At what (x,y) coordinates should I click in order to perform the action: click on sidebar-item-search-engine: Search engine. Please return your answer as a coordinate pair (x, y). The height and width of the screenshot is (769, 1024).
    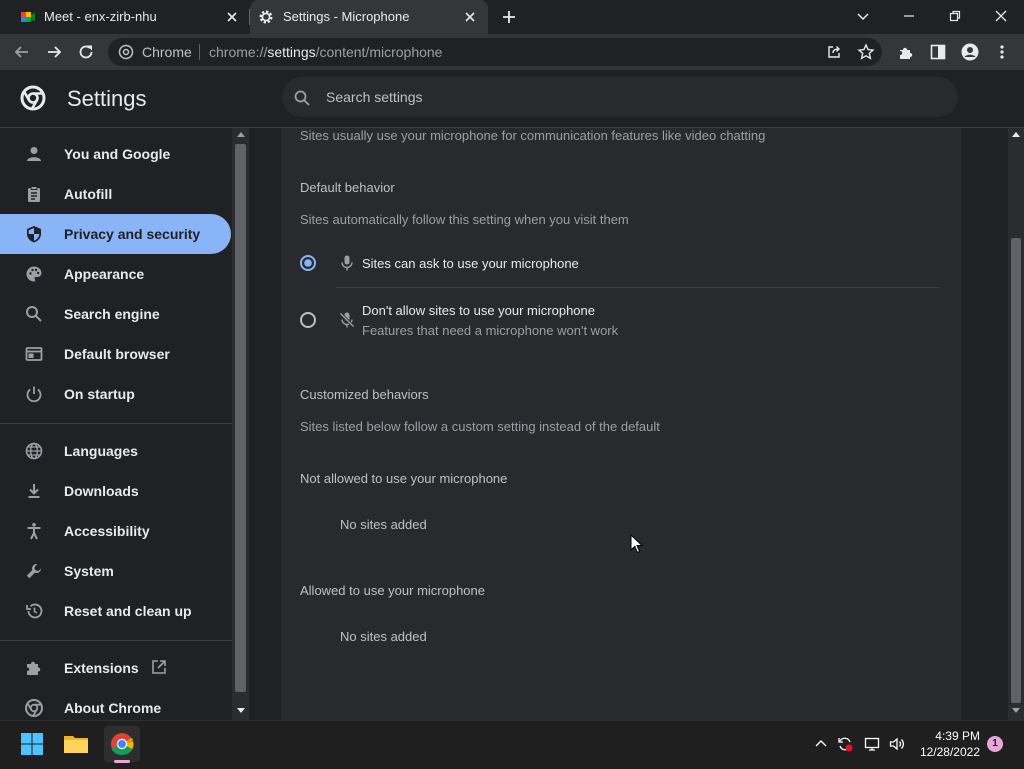
    Looking at the image, I should click on (115, 314).